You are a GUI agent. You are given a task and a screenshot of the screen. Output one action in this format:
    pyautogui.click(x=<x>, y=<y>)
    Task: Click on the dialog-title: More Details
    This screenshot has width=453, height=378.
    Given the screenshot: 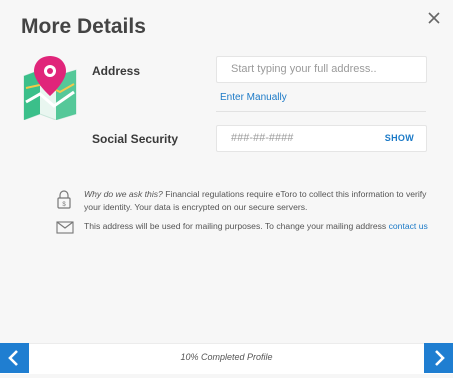 What is the action you would take?
    pyautogui.click(x=83, y=26)
    